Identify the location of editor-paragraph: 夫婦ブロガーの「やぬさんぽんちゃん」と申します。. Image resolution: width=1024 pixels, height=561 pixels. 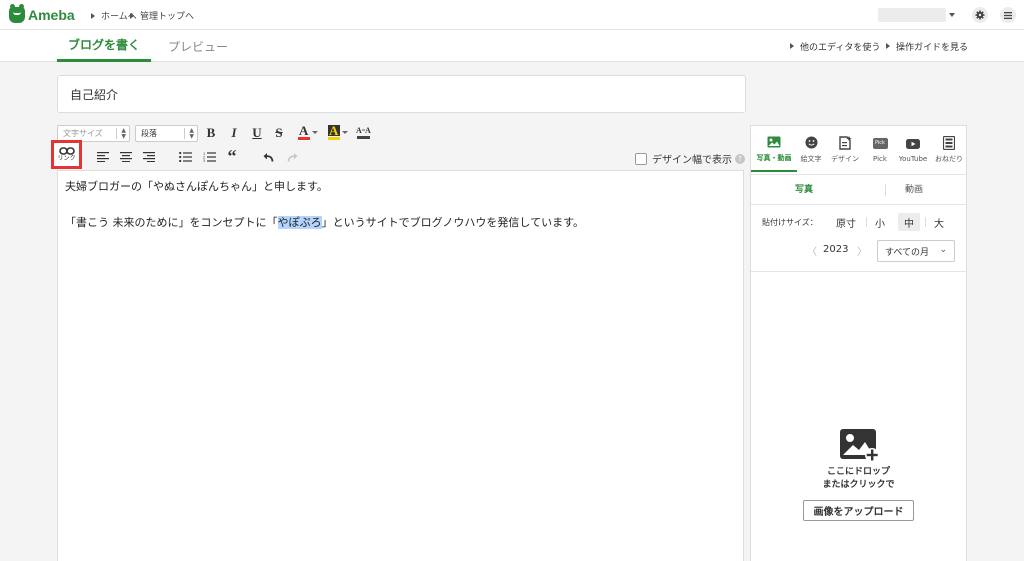
(196, 186).